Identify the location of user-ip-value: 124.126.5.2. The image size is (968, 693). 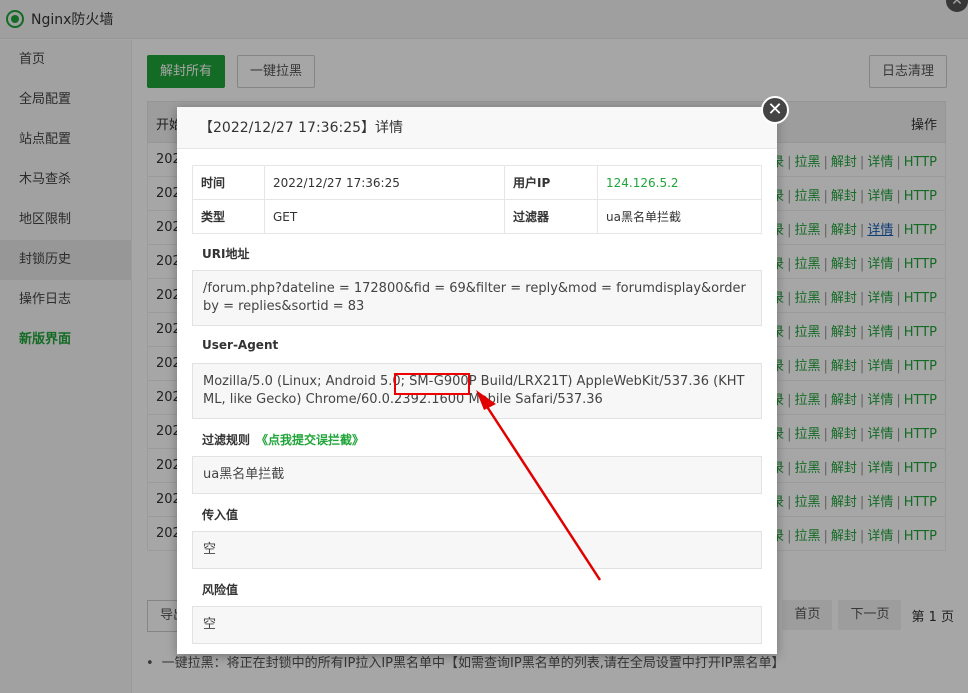
(679, 182).